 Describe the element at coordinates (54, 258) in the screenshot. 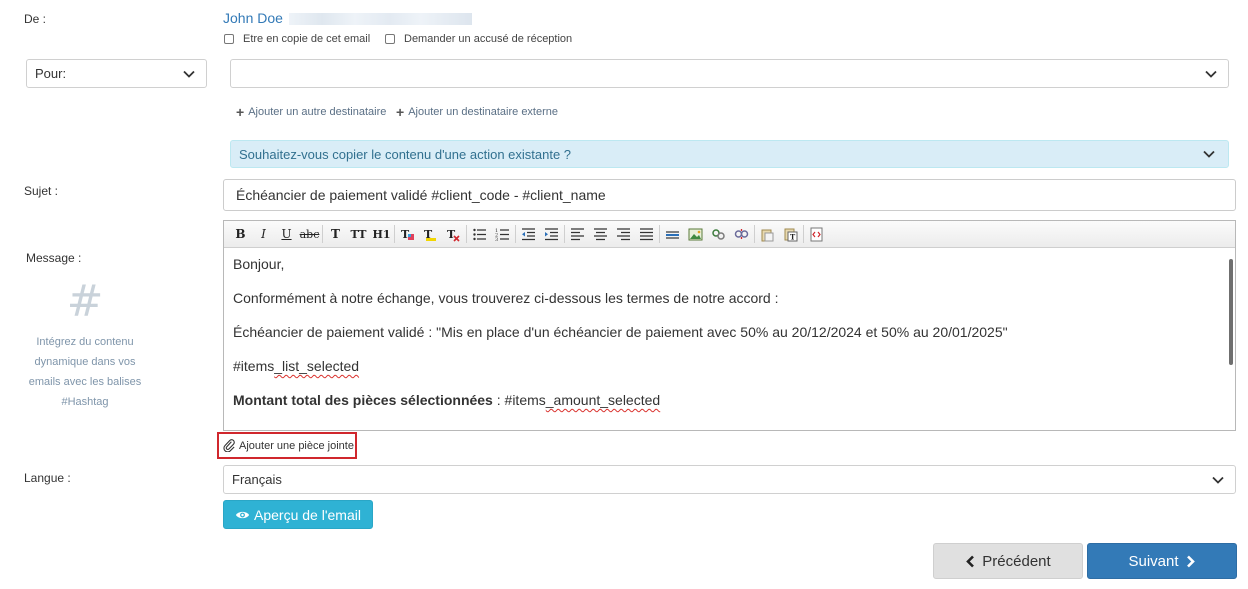

I see `message-label: Message :` at that location.